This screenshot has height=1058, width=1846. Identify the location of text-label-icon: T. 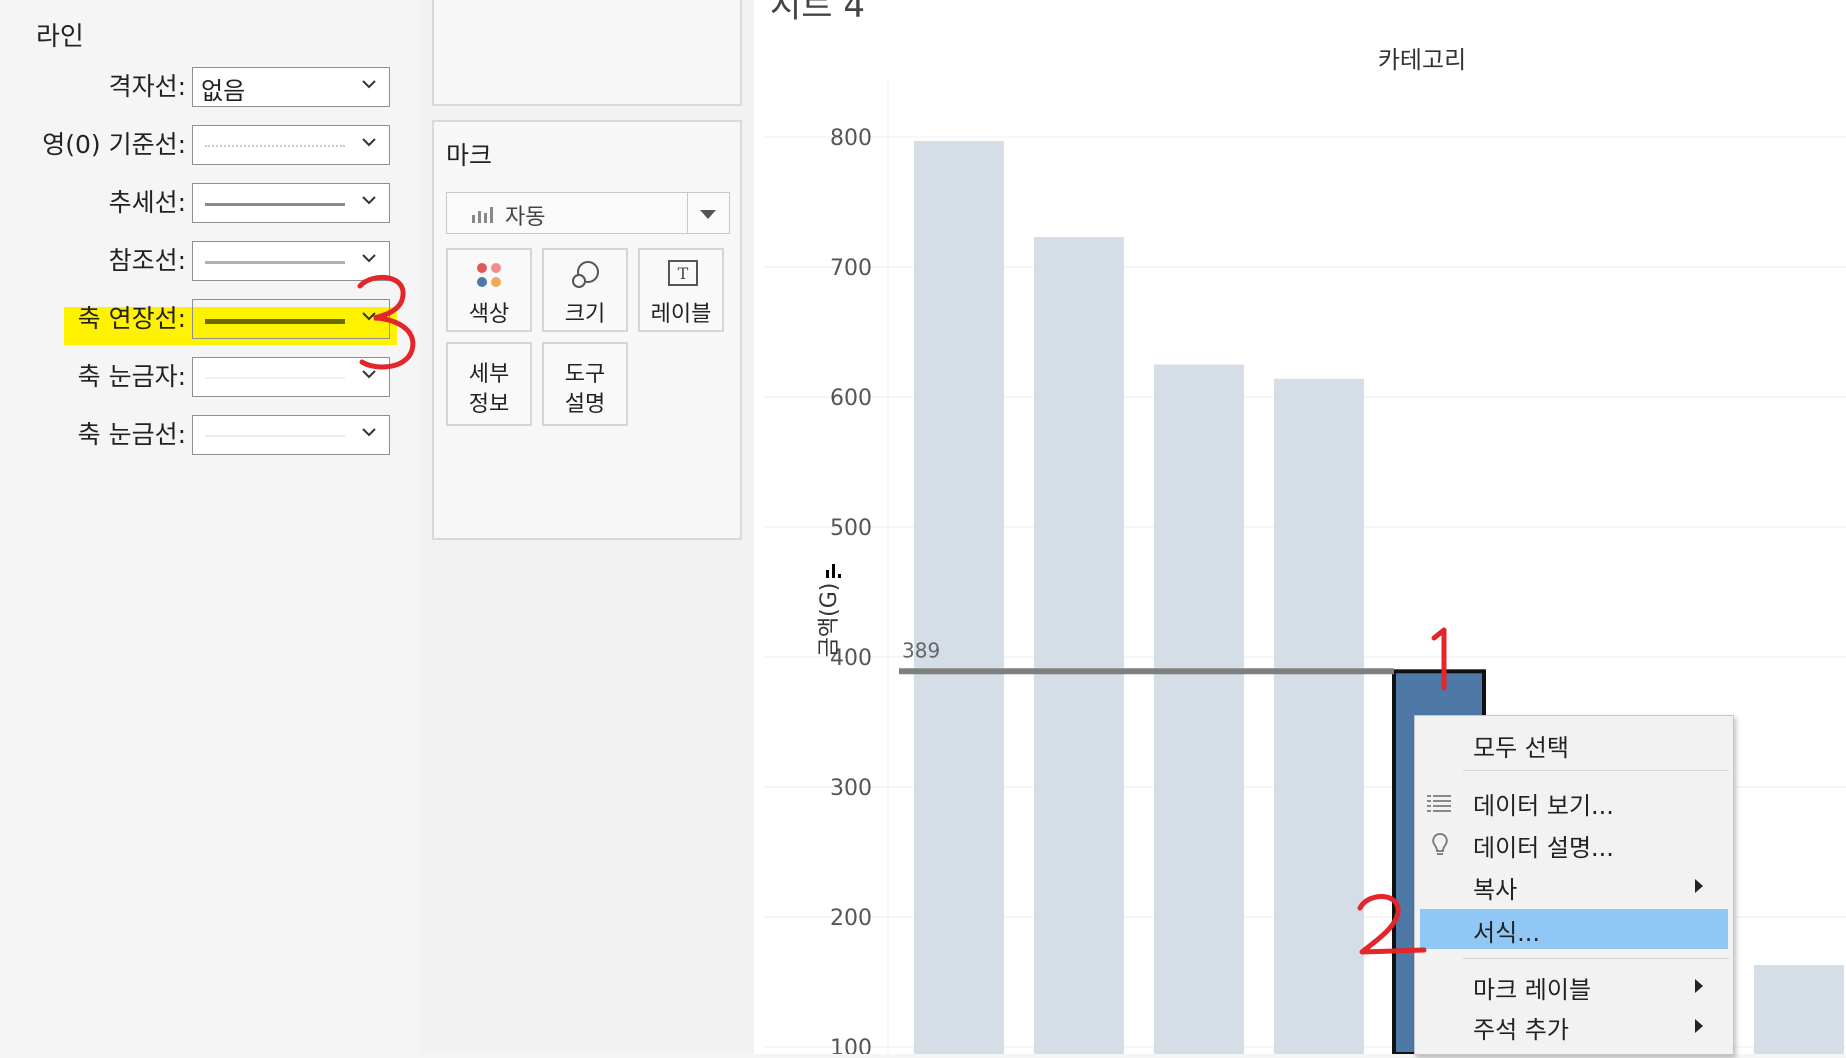
(683, 273).